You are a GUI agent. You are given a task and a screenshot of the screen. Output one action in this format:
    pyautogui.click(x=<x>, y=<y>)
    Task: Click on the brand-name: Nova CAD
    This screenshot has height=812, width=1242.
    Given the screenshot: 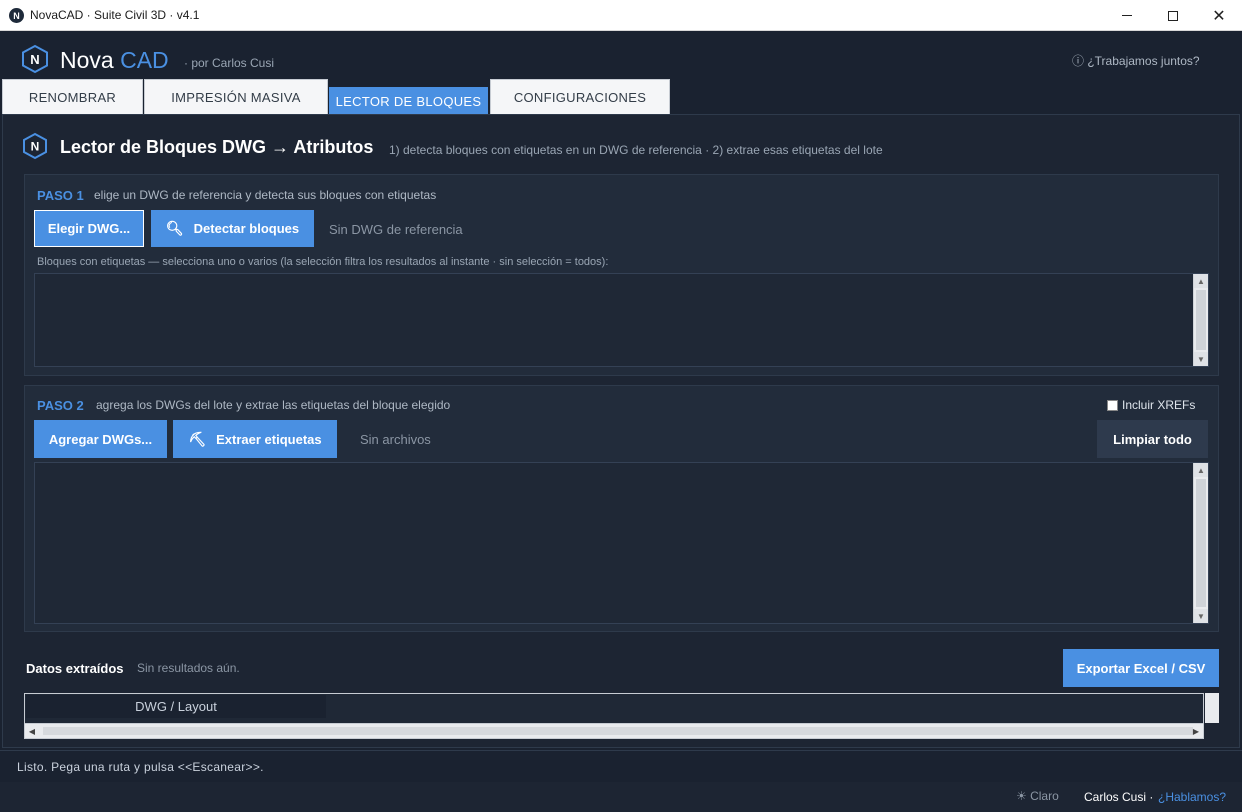 What is the action you would take?
    pyautogui.click(x=114, y=60)
    